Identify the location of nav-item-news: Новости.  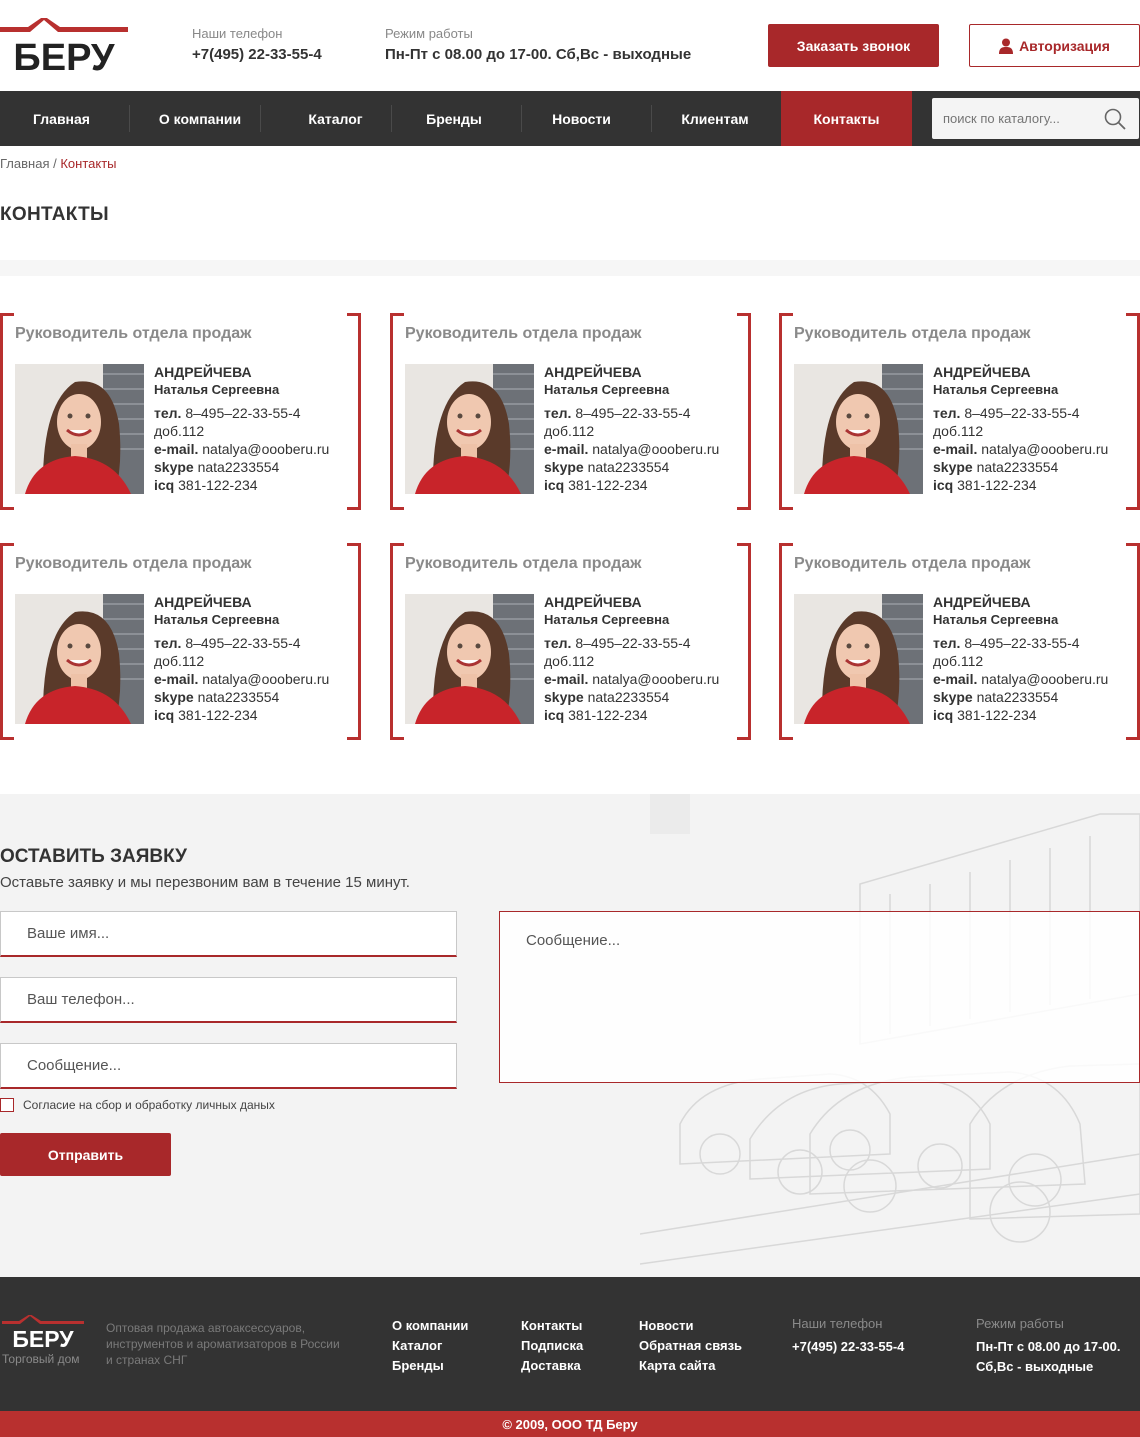
(581, 118).